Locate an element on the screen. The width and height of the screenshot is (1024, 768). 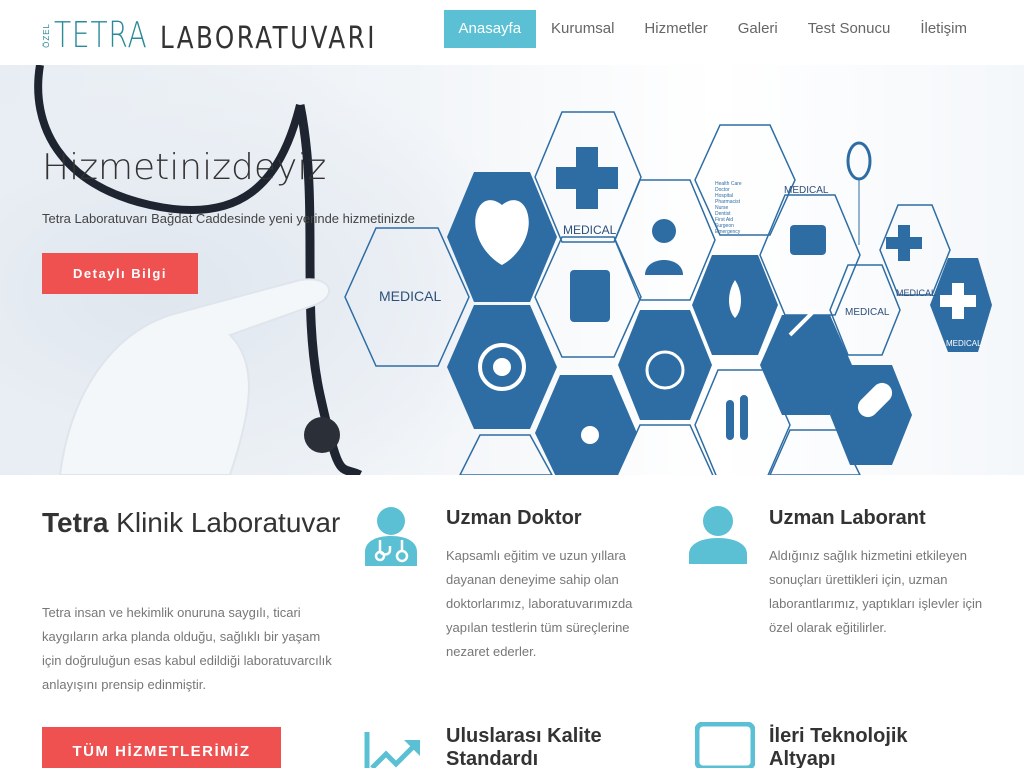
doctor-icon is located at coordinates (391, 536).